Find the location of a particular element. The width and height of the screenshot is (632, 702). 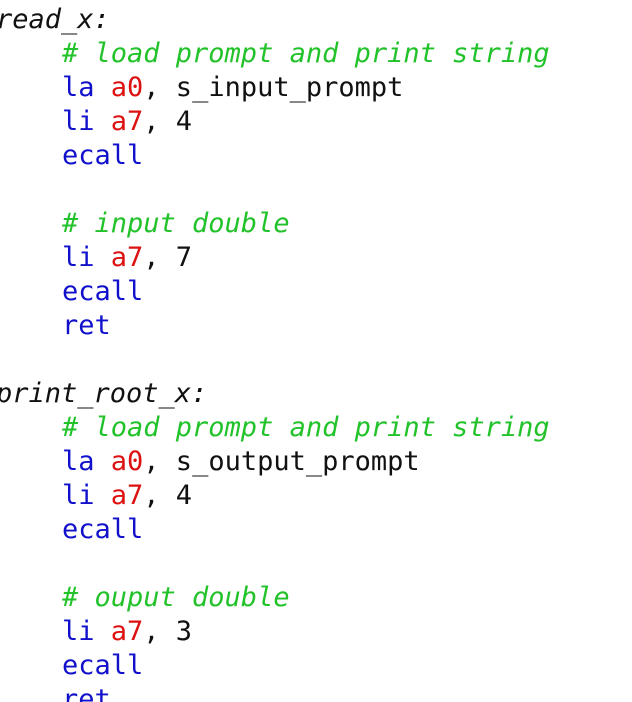

instruction-line: li a7, 3 is located at coordinates (127, 632).